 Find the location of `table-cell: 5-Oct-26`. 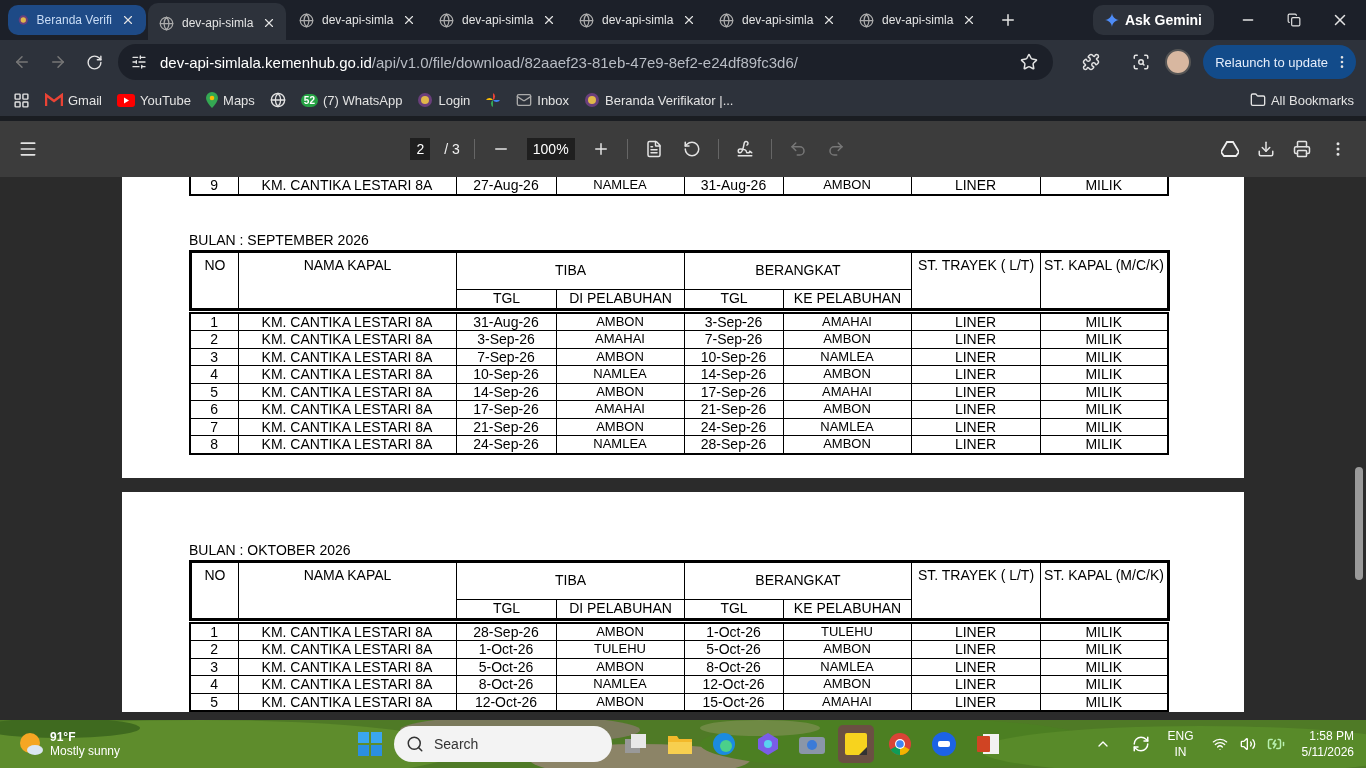

table-cell: 5-Oct-26 is located at coordinates (506, 667).